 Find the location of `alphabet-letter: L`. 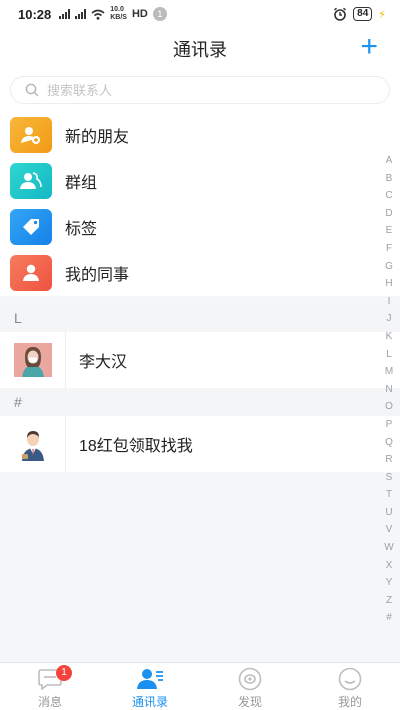

alphabet-letter: L is located at coordinates (389, 355).